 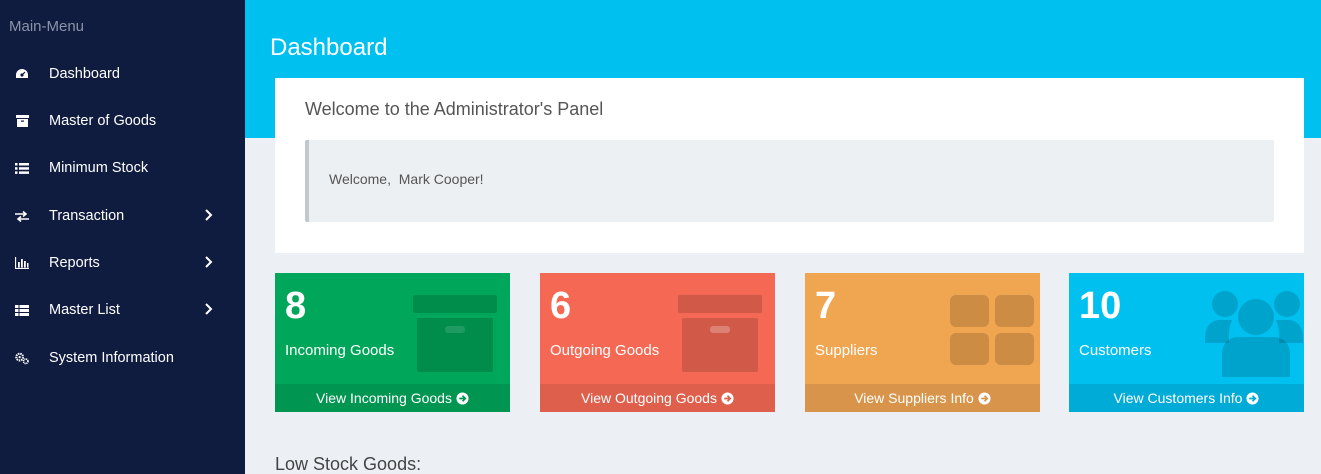 I want to click on footer-link-label: View Suppliers Info, so click(x=914, y=398).